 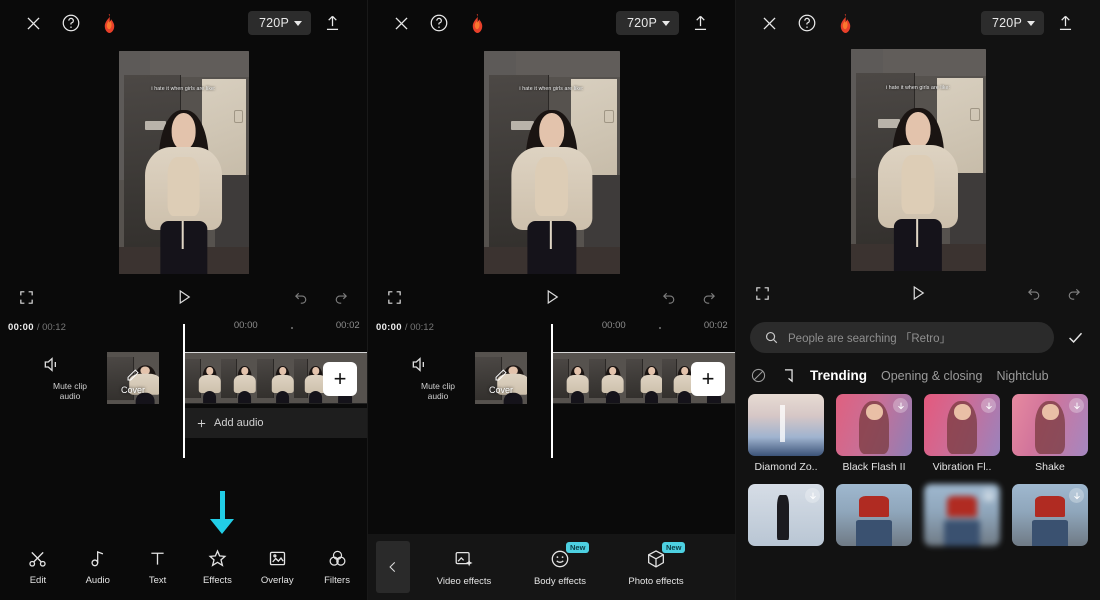 What do you see at coordinates (277, 567) in the screenshot?
I see `toolbar-item-overlay: Overlay` at bounding box center [277, 567].